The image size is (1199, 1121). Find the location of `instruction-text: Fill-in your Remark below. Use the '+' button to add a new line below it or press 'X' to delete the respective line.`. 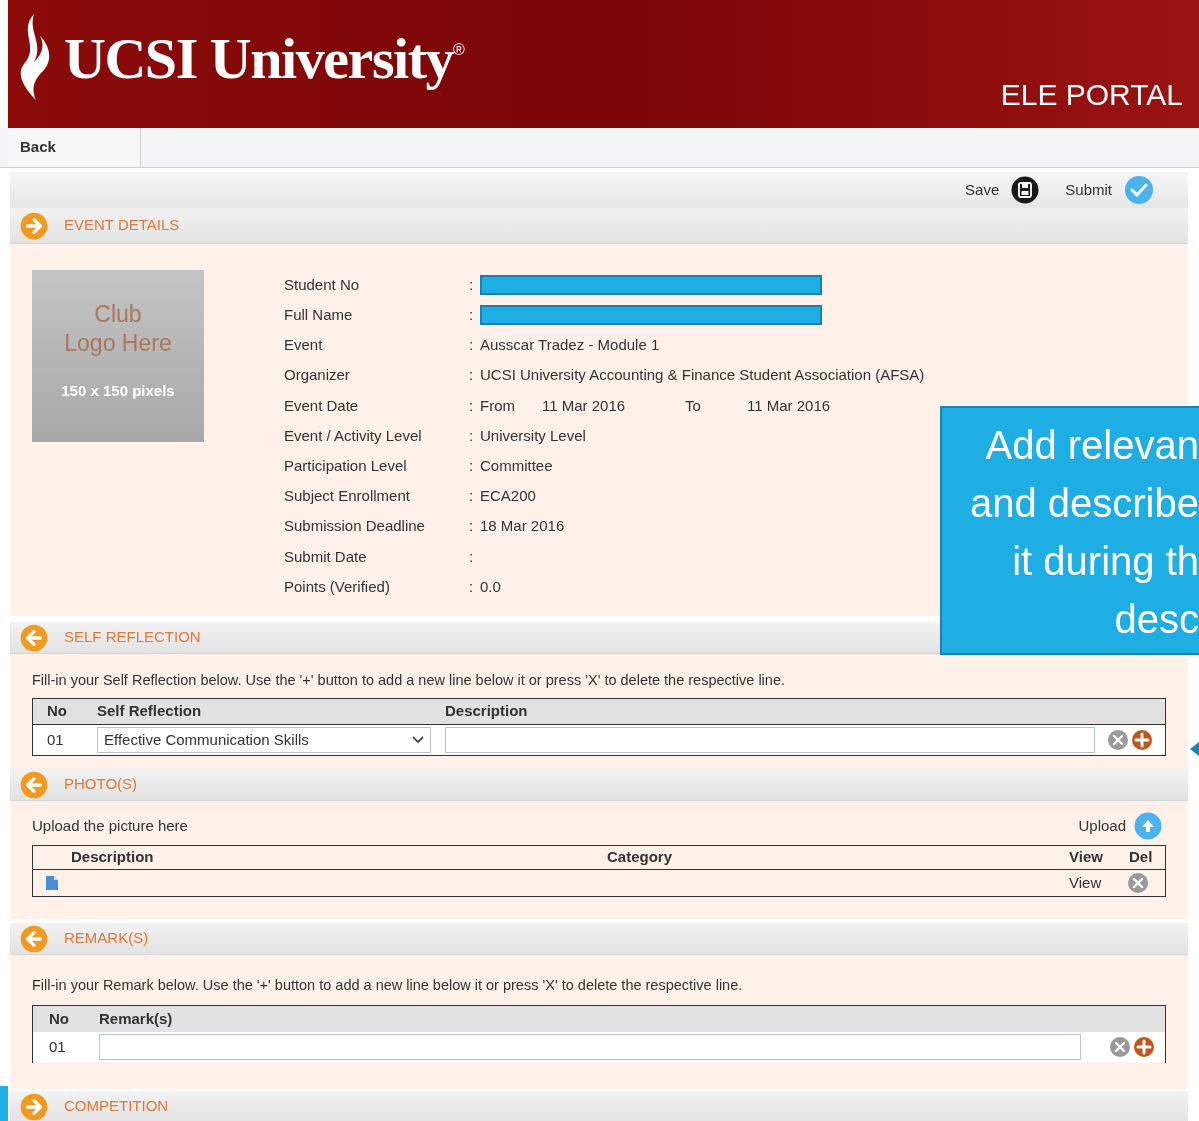

instruction-text: Fill-in your Remark below. Use the '+' button to add a new line below it or press 'X' to delete the respective line. is located at coordinates (388, 985).